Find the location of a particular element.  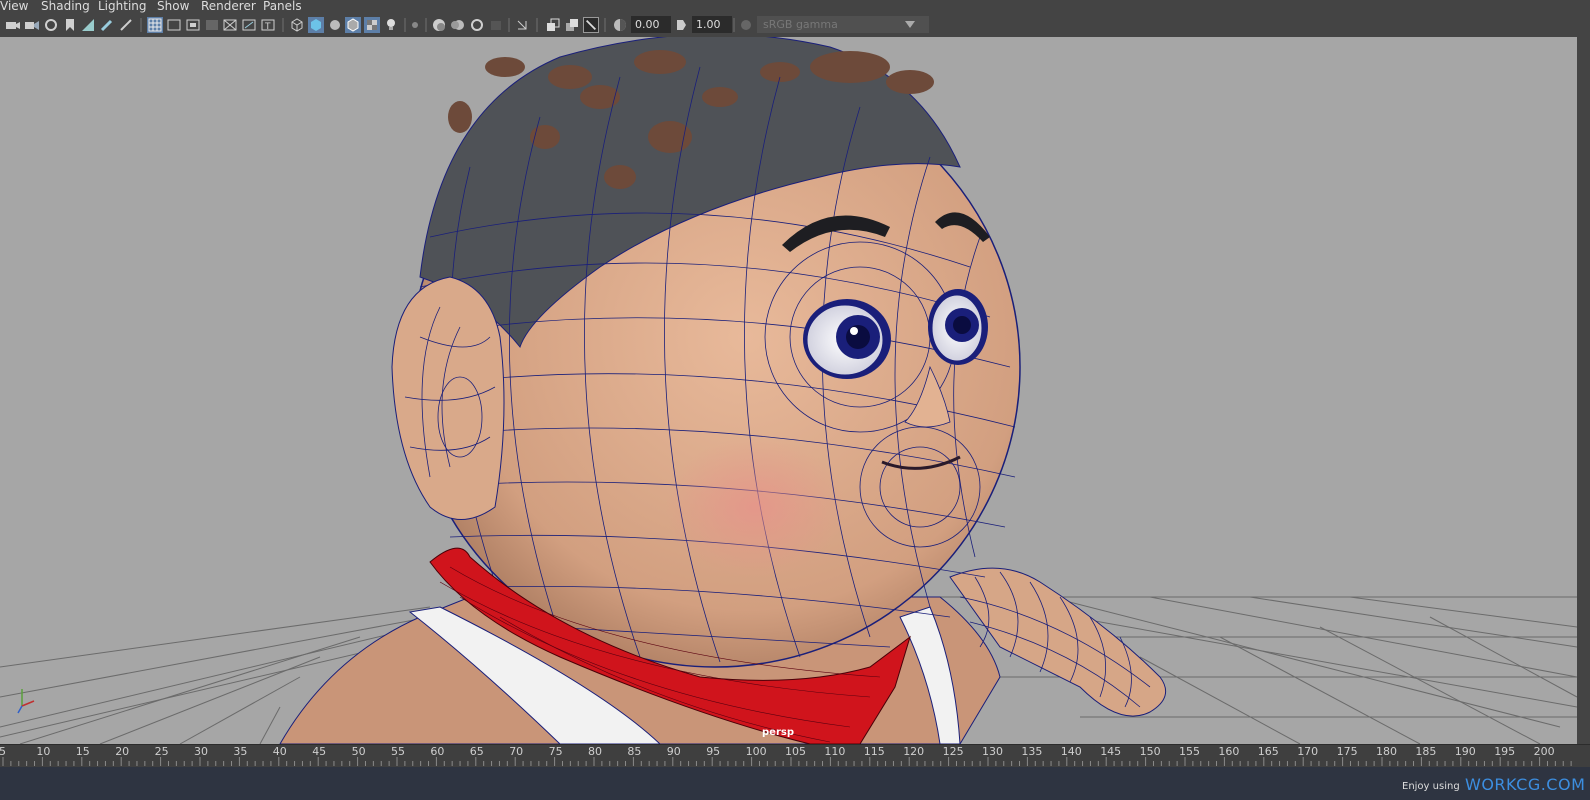

time-tick-label: 30 is located at coordinates (201, 751).